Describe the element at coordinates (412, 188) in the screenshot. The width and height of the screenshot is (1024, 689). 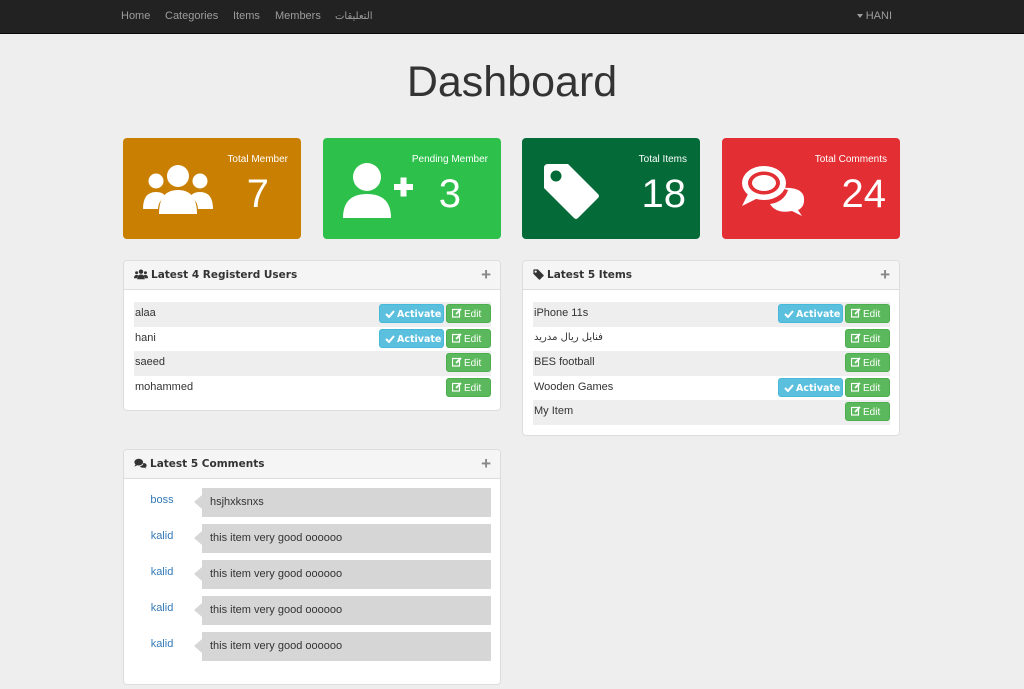
I see `stat-pending-members: Pending Member 3` at that location.